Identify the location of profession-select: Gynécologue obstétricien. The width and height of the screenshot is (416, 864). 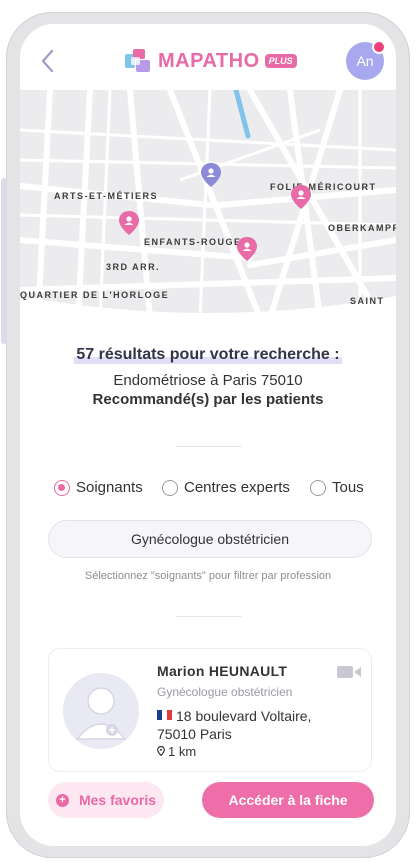
(210, 539).